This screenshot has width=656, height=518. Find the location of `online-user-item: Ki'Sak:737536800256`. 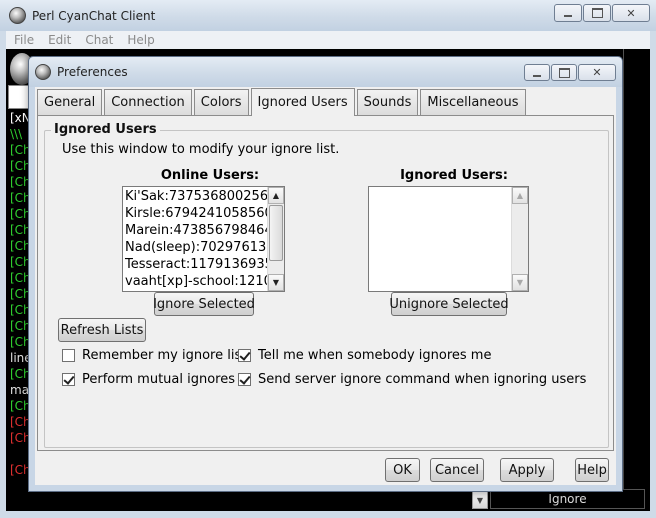

online-user-item: Ki'Sak:737536800256 is located at coordinates (195, 196).